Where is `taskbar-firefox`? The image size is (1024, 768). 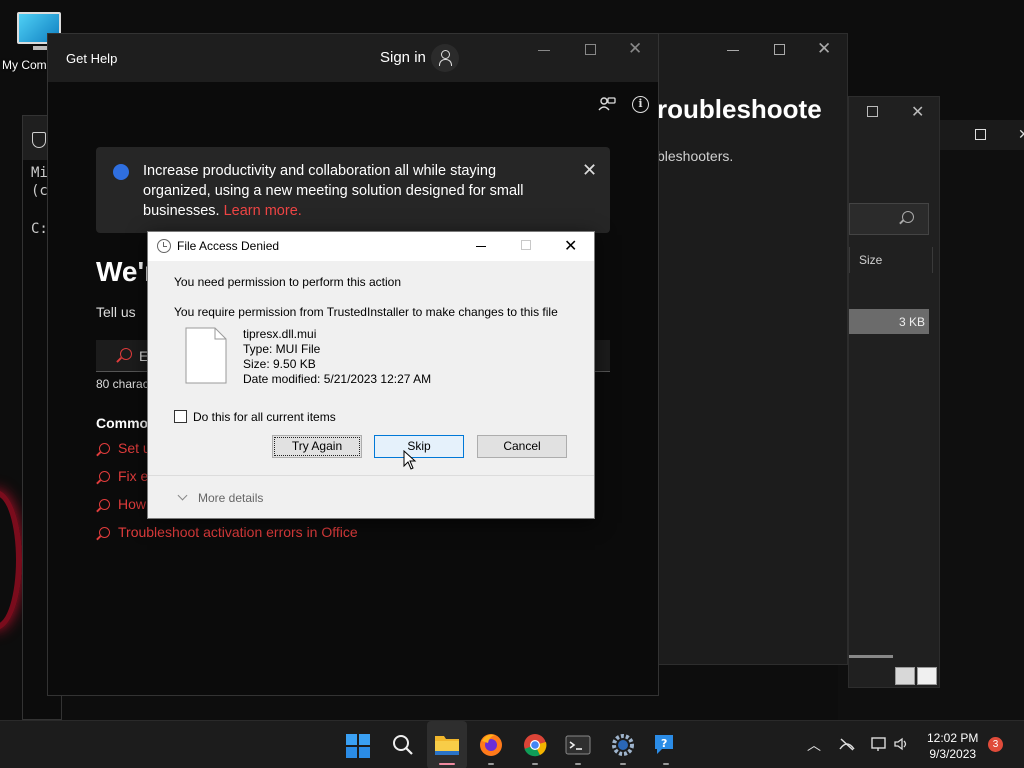
taskbar-firefox is located at coordinates (491, 744).